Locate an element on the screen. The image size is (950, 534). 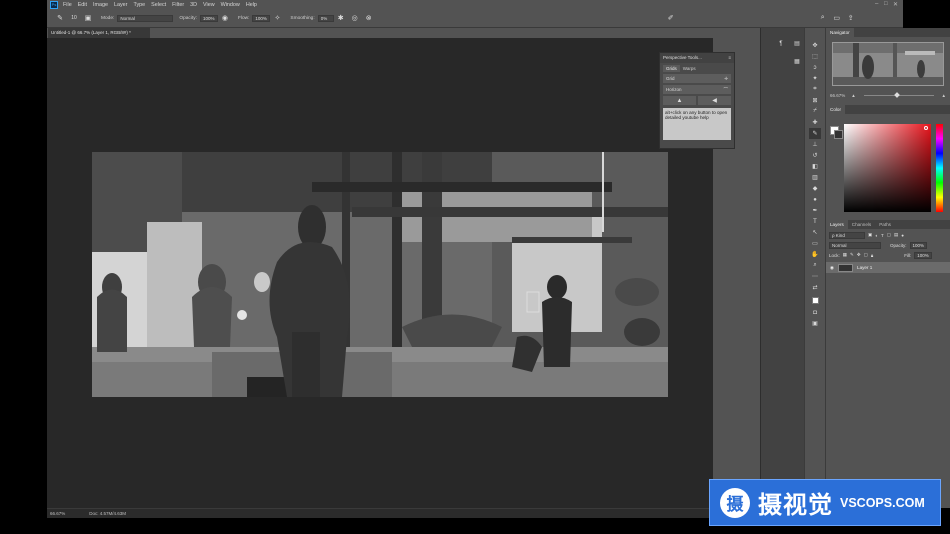
pressure-opacity-icon: ◉ is located at coordinates (225, 18).